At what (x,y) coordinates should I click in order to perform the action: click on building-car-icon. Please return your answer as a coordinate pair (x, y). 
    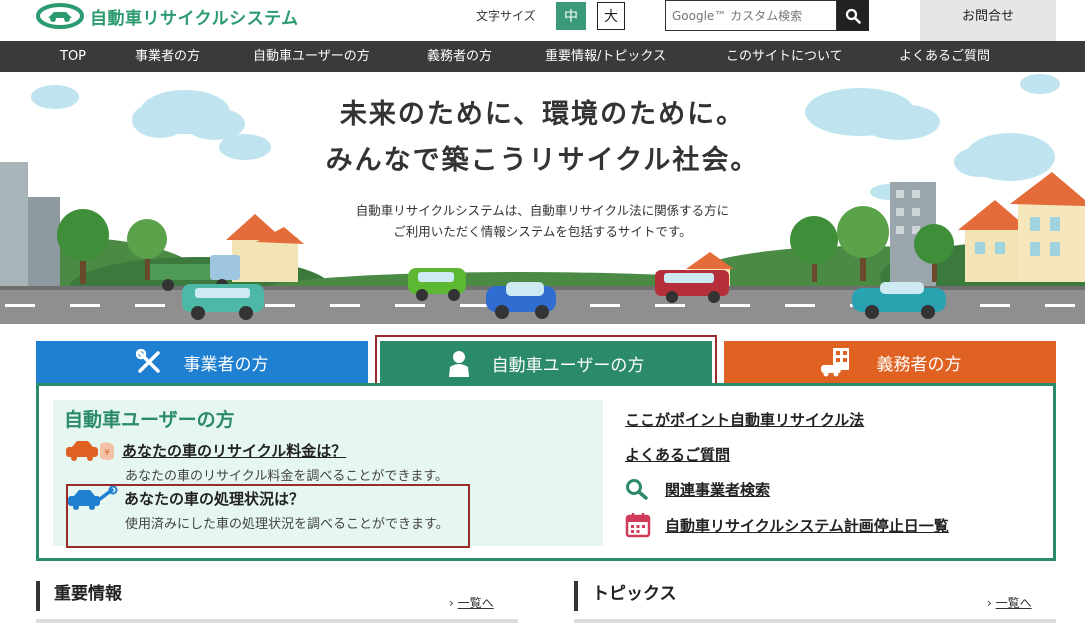
    Looking at the image, I should click on (837, 362).